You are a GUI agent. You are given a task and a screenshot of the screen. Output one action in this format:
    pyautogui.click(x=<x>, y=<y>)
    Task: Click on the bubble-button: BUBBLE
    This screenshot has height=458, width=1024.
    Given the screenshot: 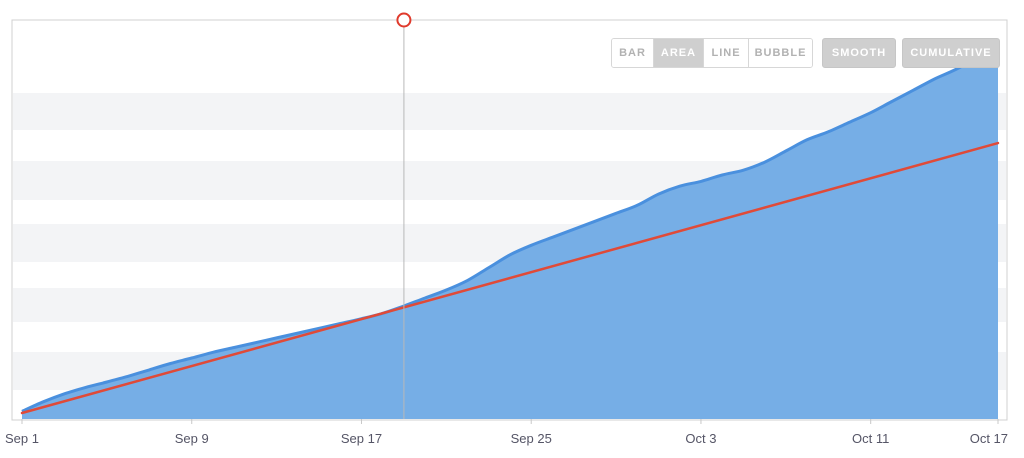 What is the action you would take?
    pyautogui.click(x=780, y=53)
    